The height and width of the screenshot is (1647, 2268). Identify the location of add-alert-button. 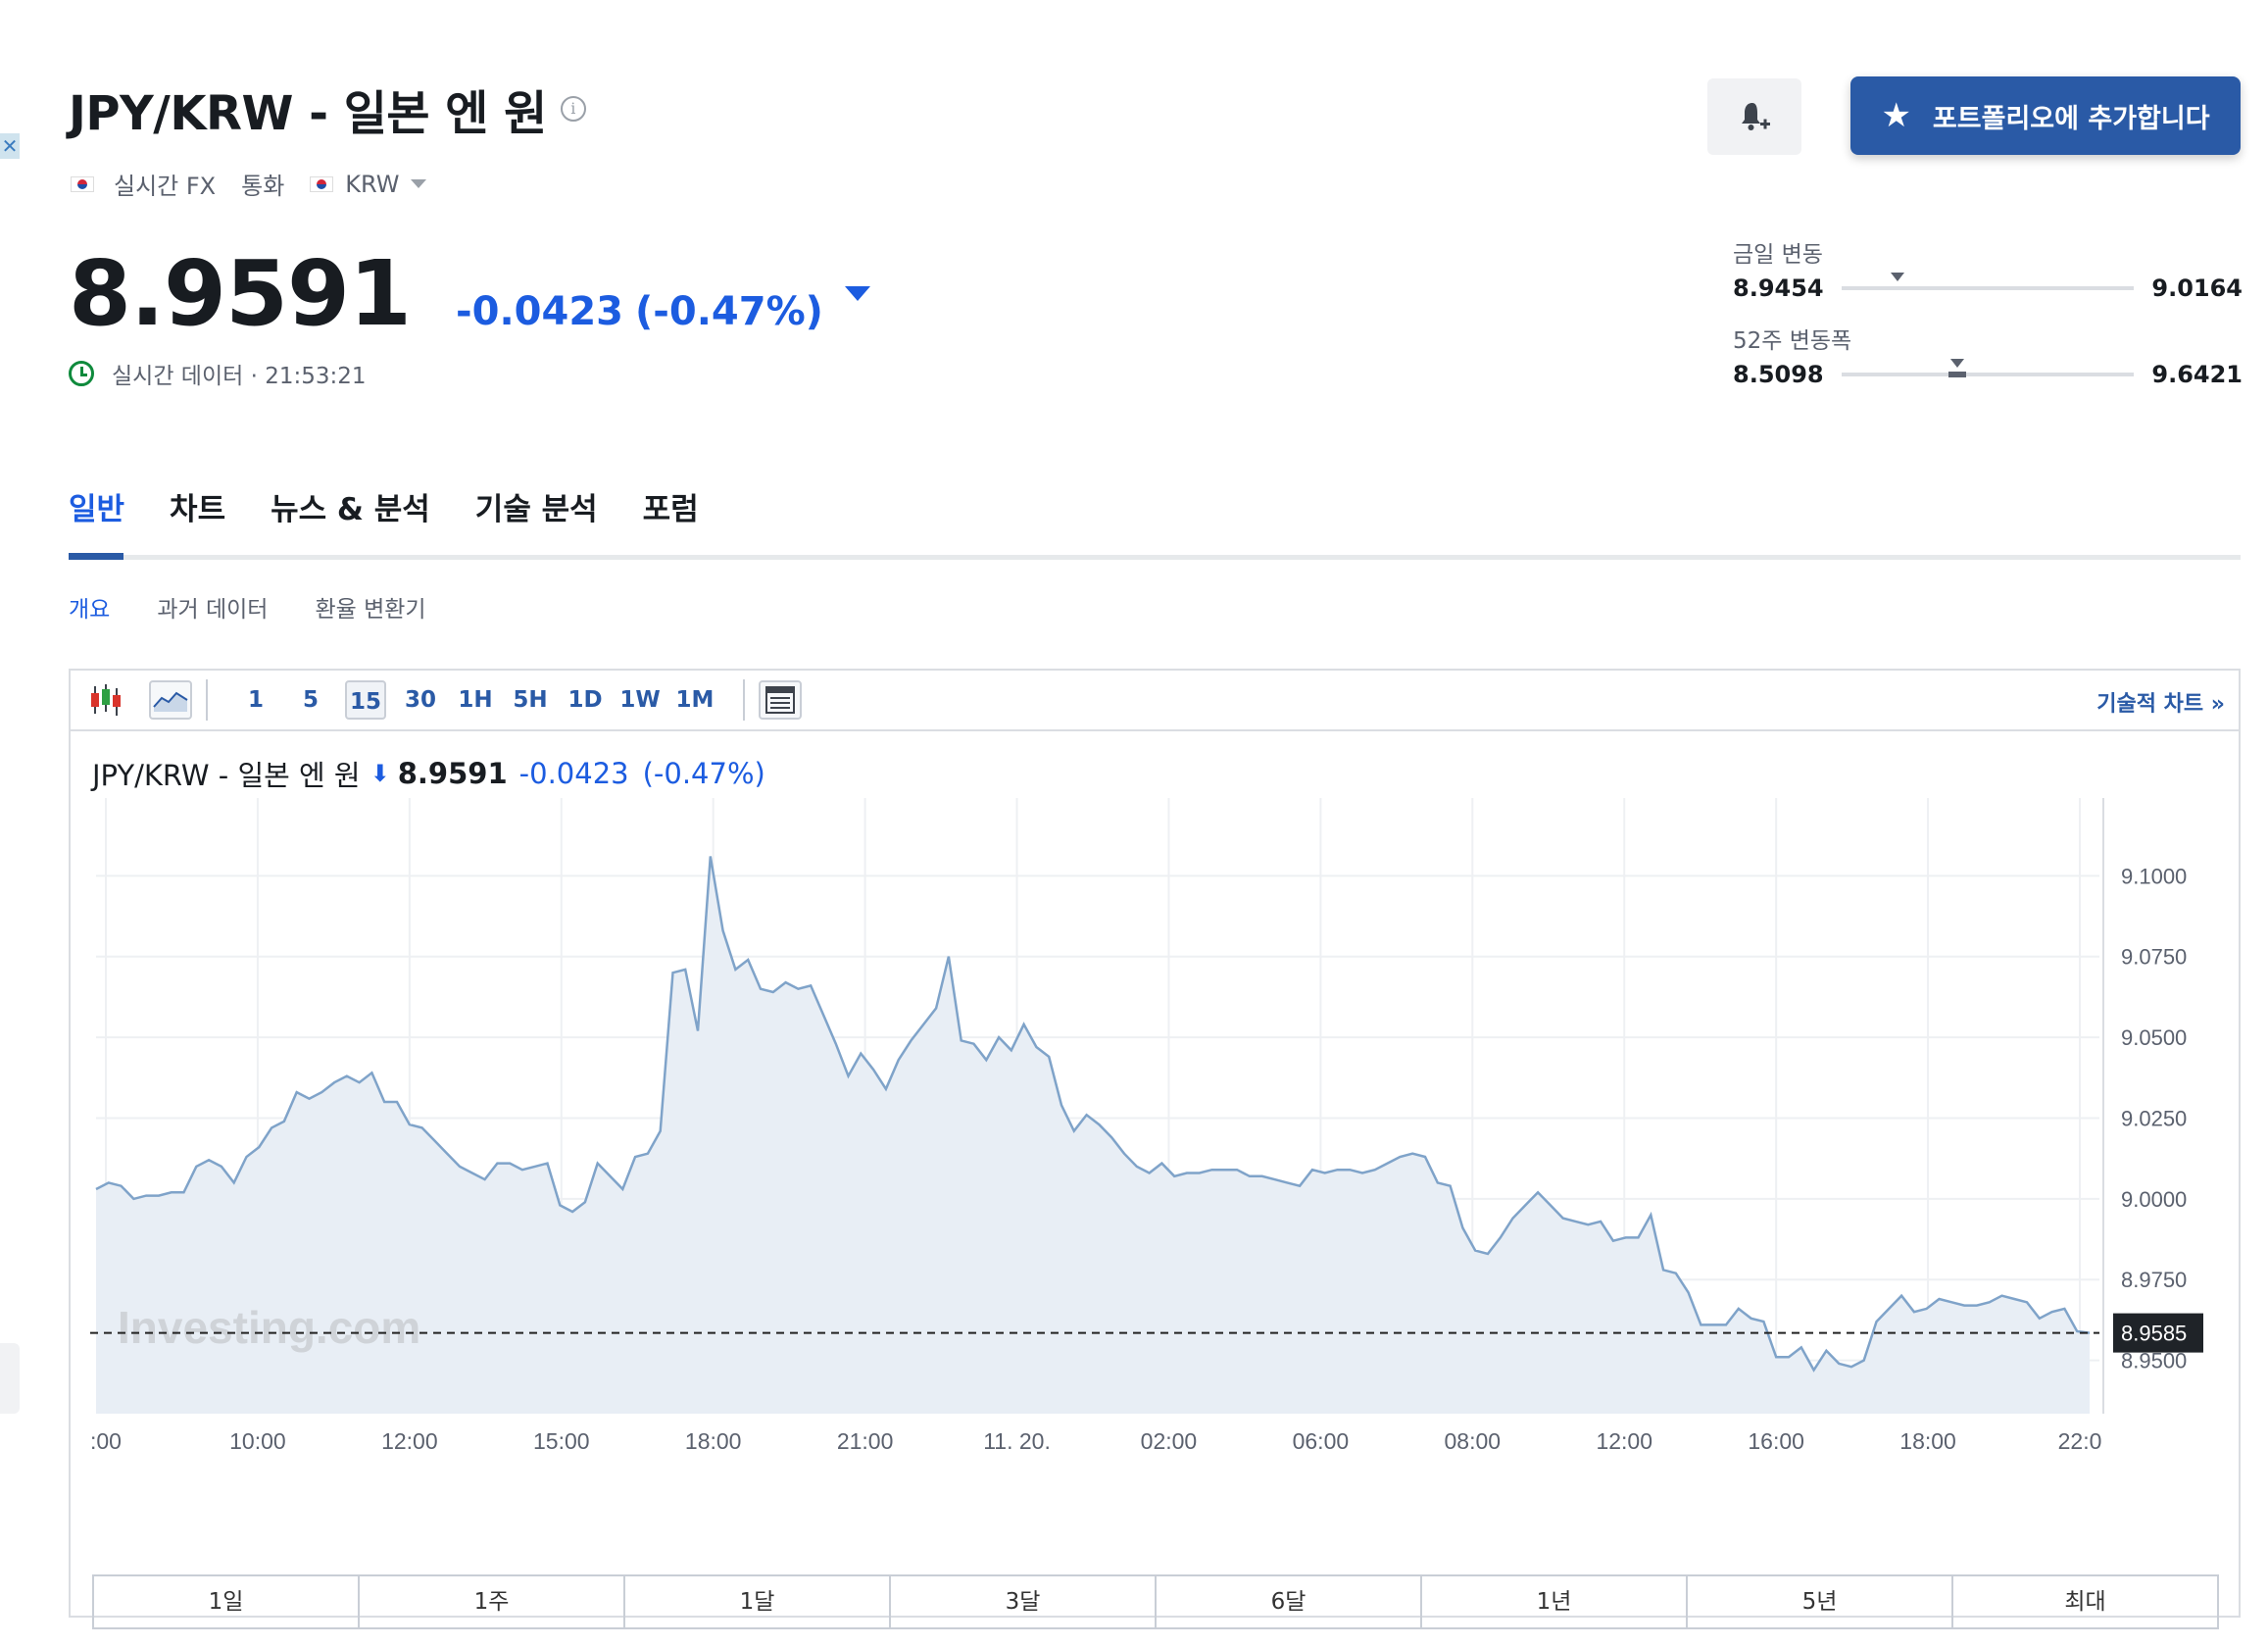
(1754, 117).